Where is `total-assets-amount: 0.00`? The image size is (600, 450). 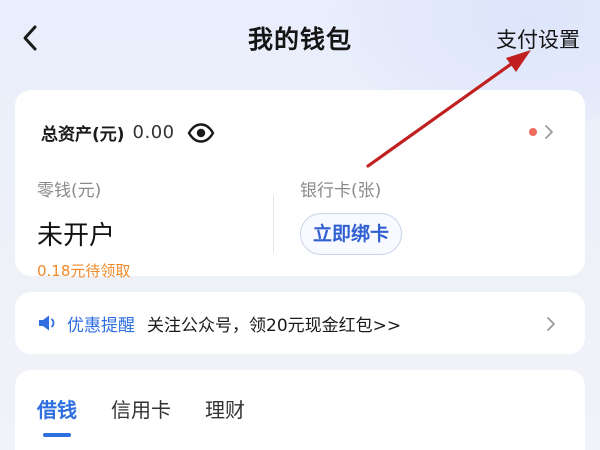
total-assets-amount: 0.00 is located at coordinates (153, 132).